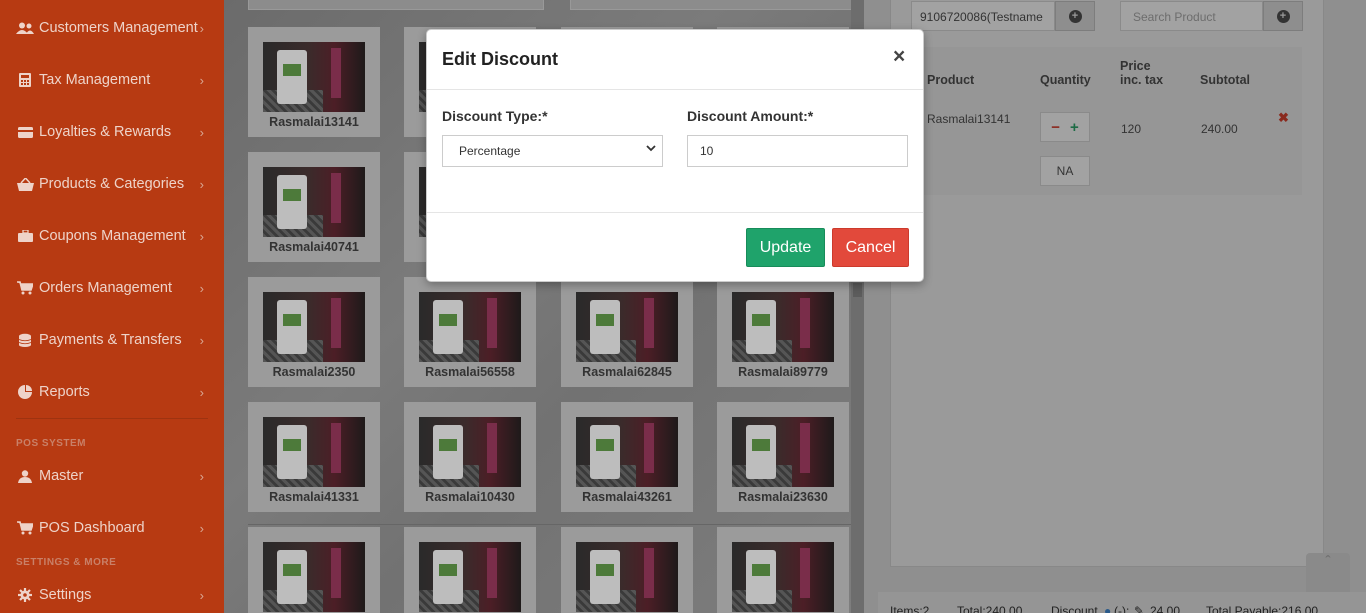 The image size is (1366, 613). Describe the element at coordinates (1328, 575) in the screenshot. I see `scroll-top-button: ˆ` at that location.